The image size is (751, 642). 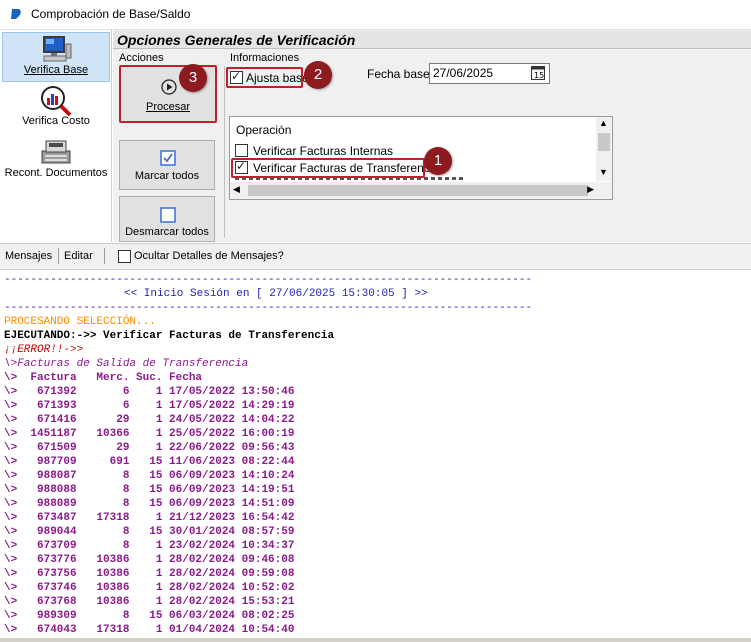 I want to click on checkbox-empty-icon, so click(x=168, y=215).